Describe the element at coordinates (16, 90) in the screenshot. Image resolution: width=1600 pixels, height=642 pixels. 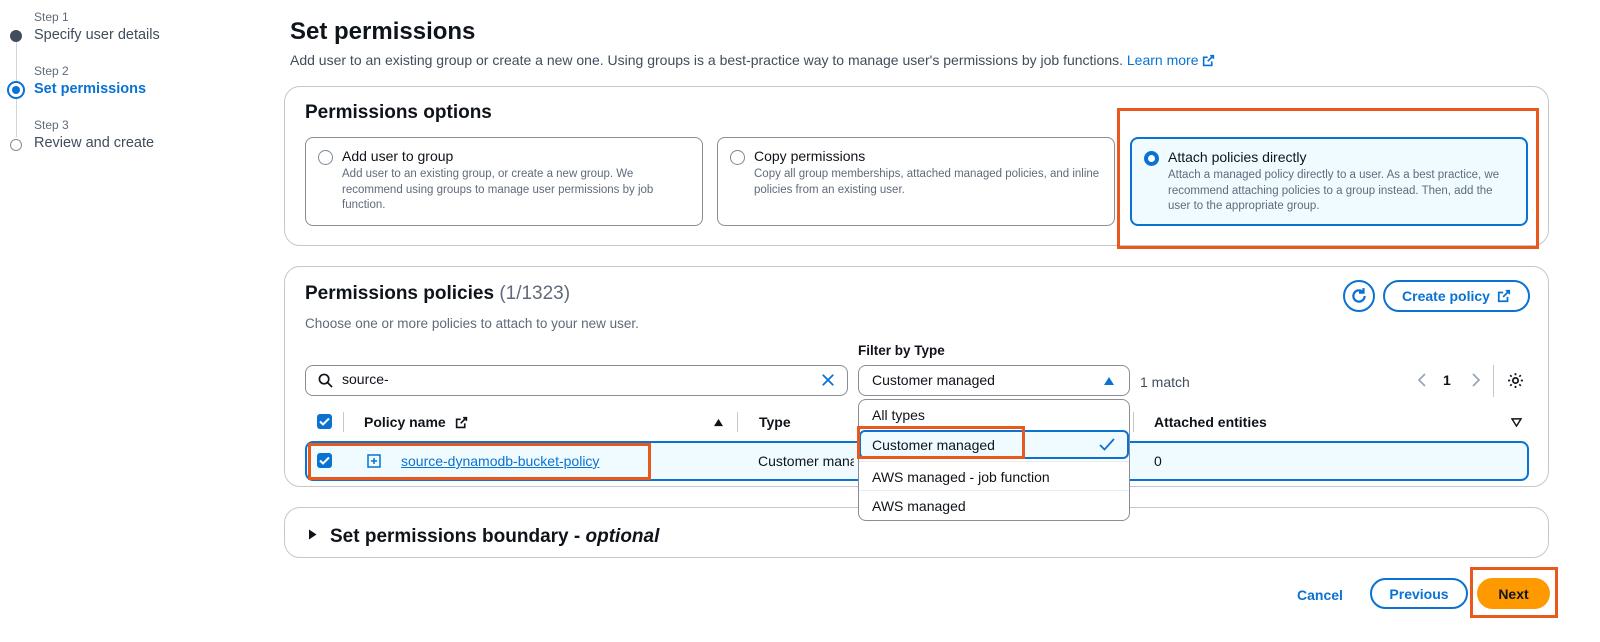
I see `step-2-indicator` at that location.